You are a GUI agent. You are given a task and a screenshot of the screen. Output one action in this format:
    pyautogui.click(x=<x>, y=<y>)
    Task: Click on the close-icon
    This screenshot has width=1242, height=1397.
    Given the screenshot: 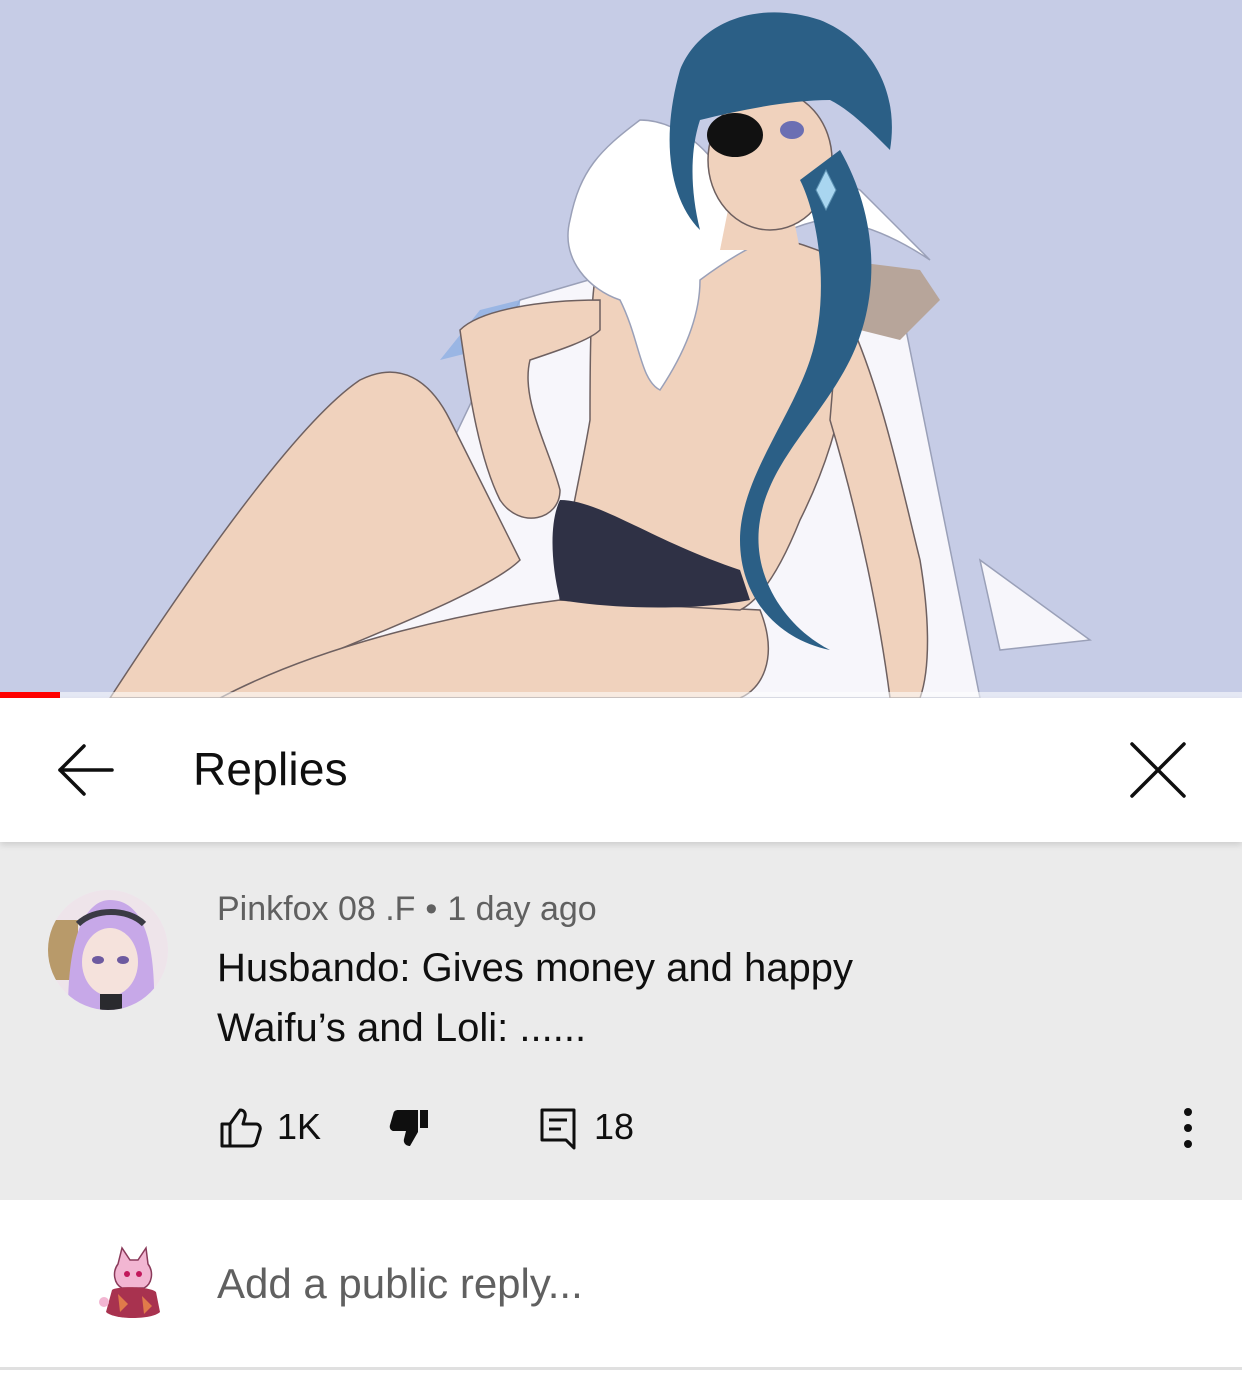 What is the action you would take?
    pyautogui.click(x=1158, y=770)
    